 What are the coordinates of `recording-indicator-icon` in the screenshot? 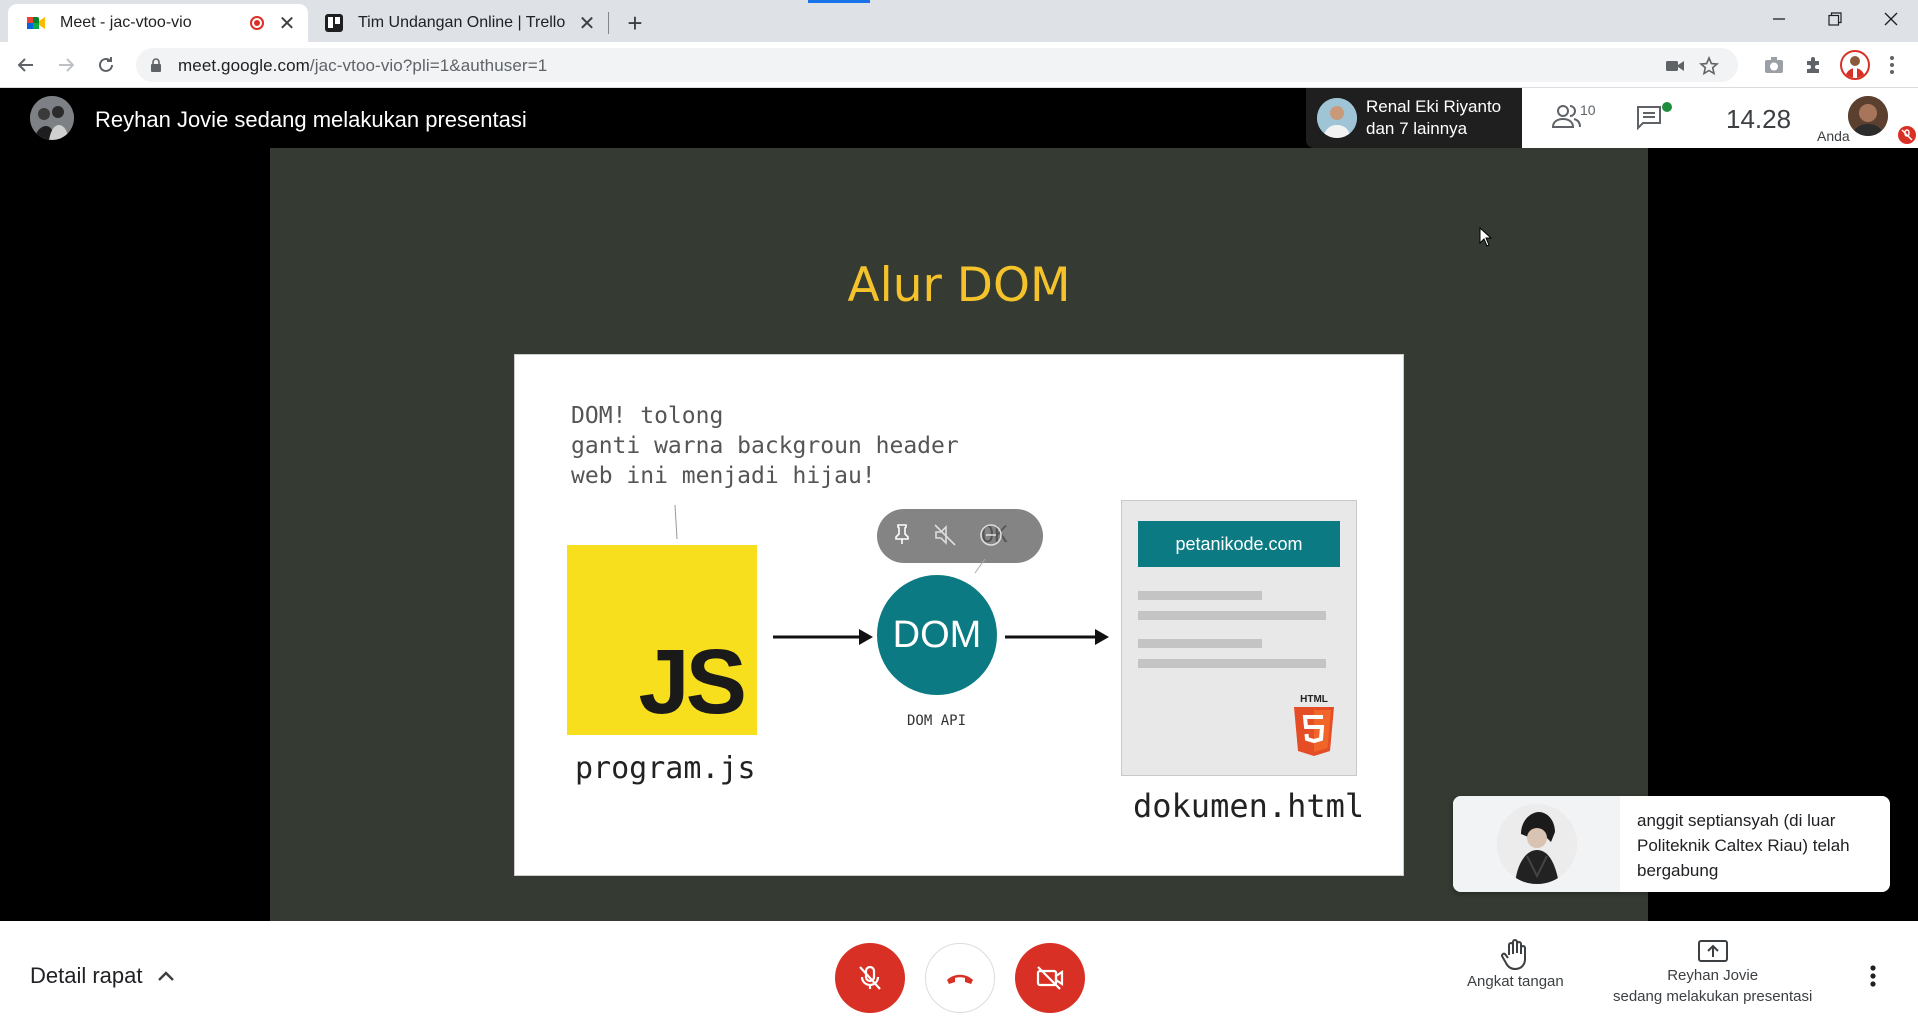 It's located at (257, 23).